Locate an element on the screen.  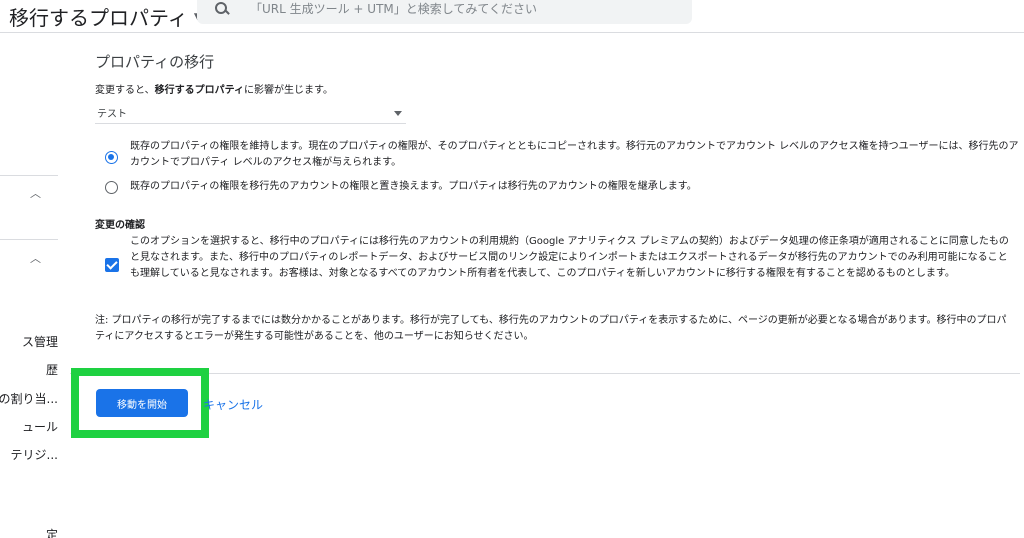
destination-select: テスト is located at coordinates (250, 112).